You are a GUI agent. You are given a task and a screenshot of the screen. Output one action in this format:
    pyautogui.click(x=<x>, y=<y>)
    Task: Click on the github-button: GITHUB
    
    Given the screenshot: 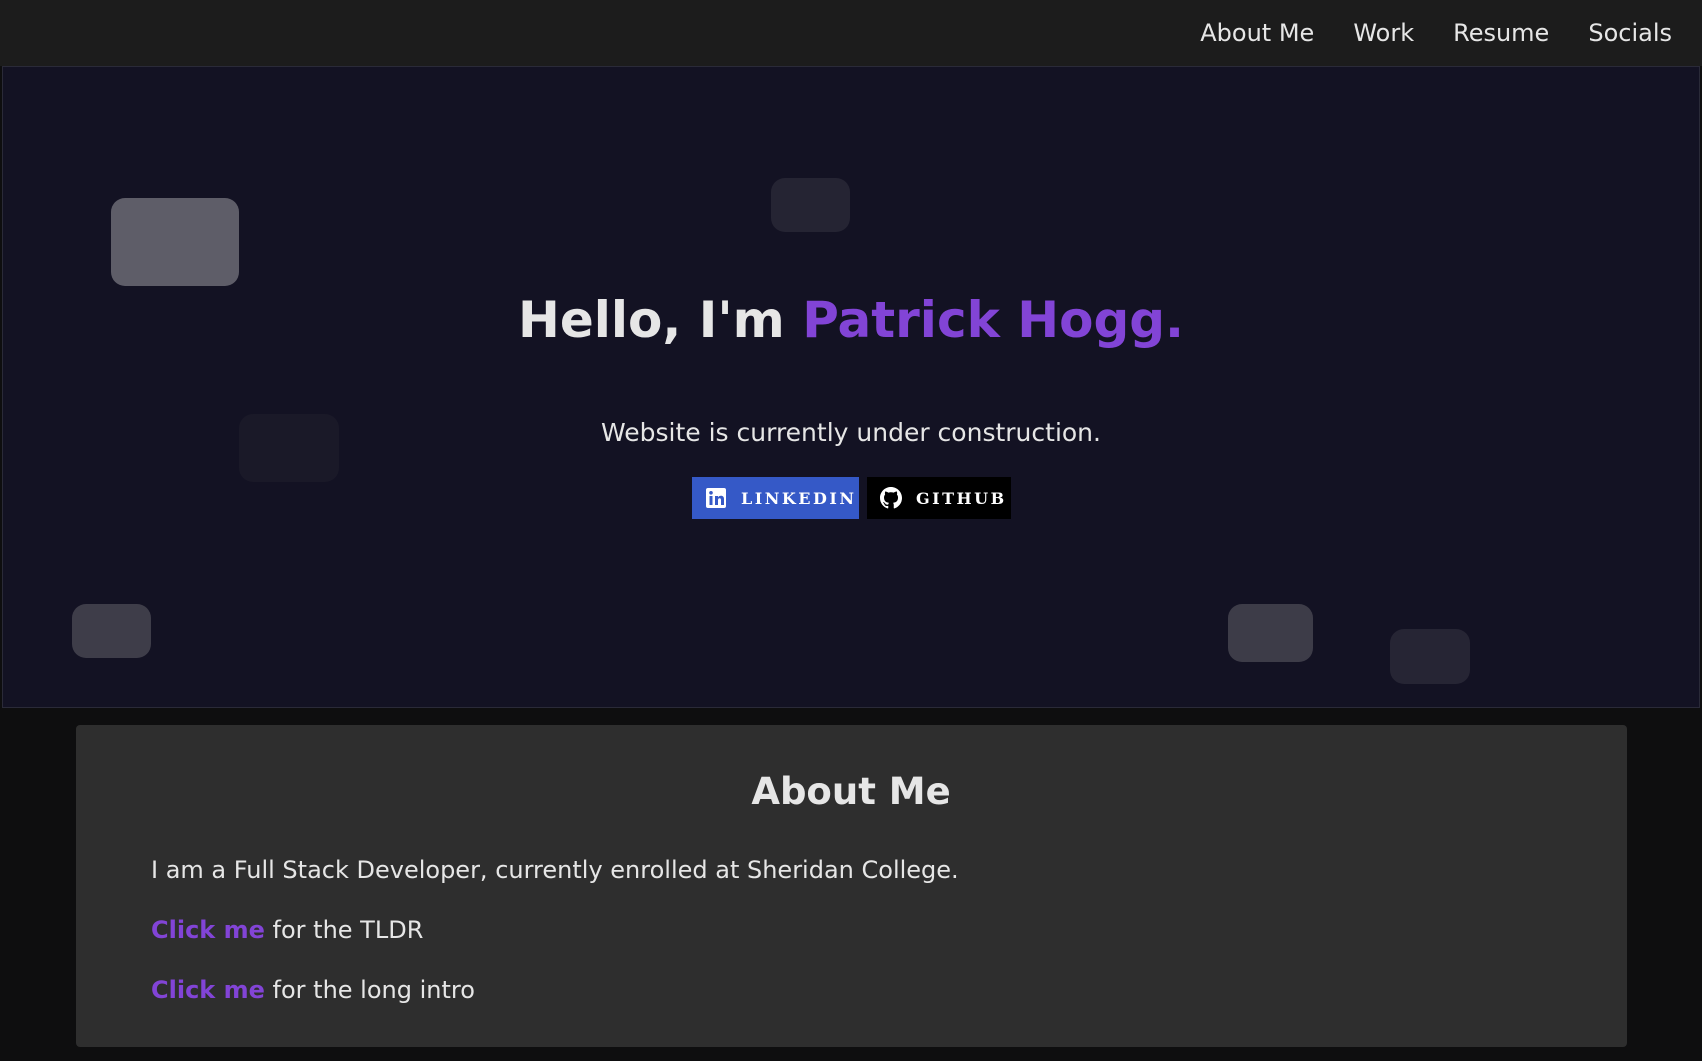 What is the action you would take?
    pyautogui.click(x=939, y=498)
    